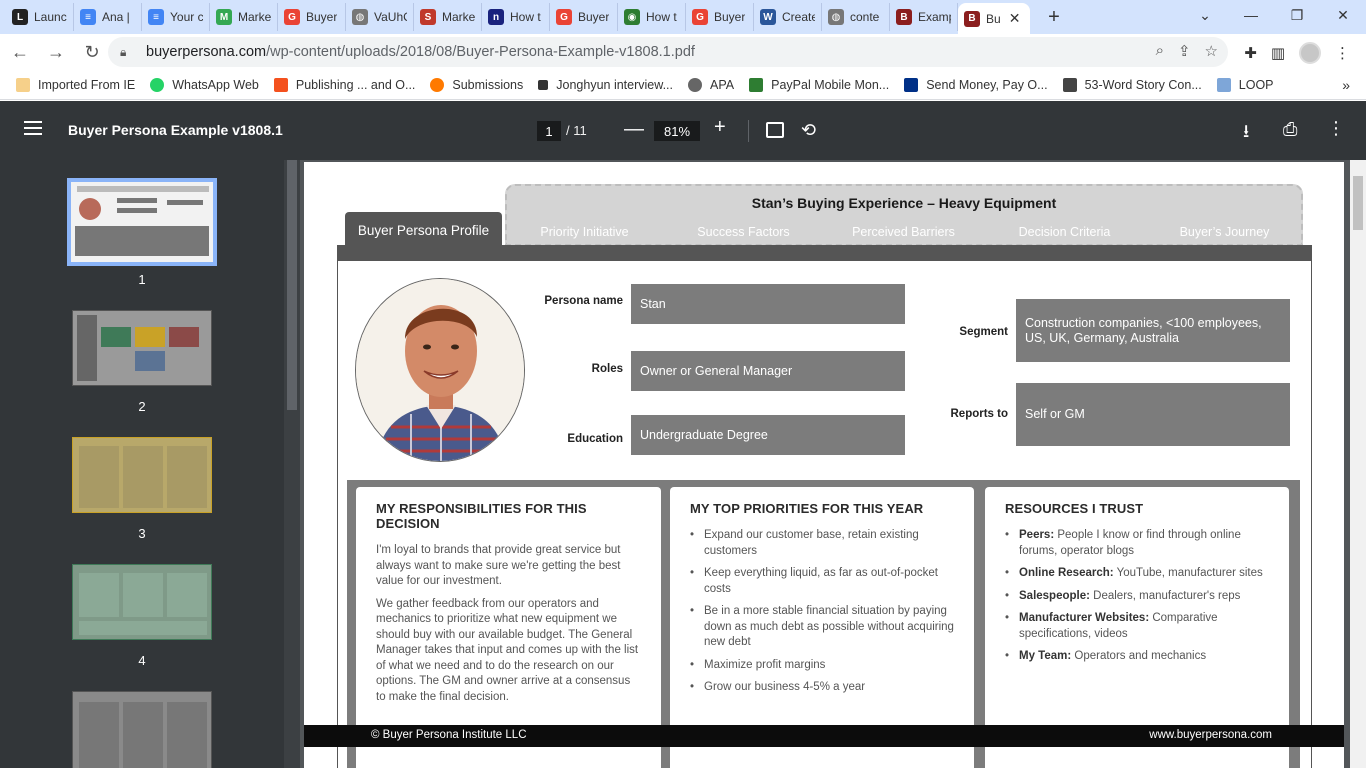 Image resolution: width=1366 pixels, height=768 pixels. Describe the element at coordinates (768, 304) in the screenshot. I see `persona-name-value: Stan` at that location.